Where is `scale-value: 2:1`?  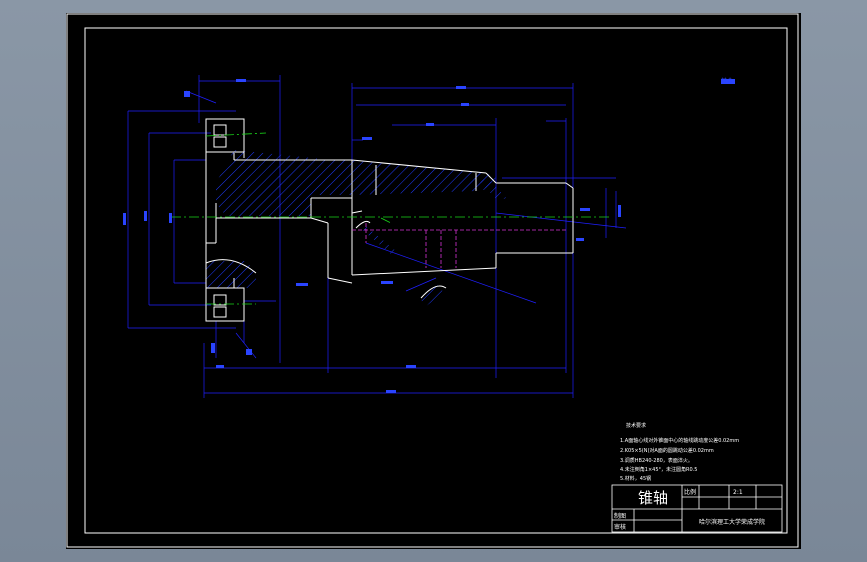
scale-value: 2:1 is located at coordinates (738, 492).